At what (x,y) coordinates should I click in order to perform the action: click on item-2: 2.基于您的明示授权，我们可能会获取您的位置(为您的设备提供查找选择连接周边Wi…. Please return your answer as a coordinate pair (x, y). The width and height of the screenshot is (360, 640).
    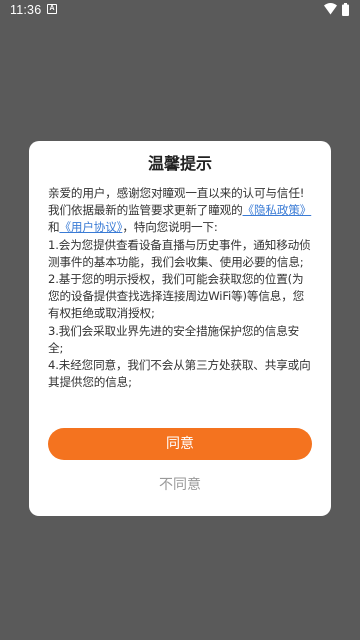
    Looking at the image, I should click on (176, 296).